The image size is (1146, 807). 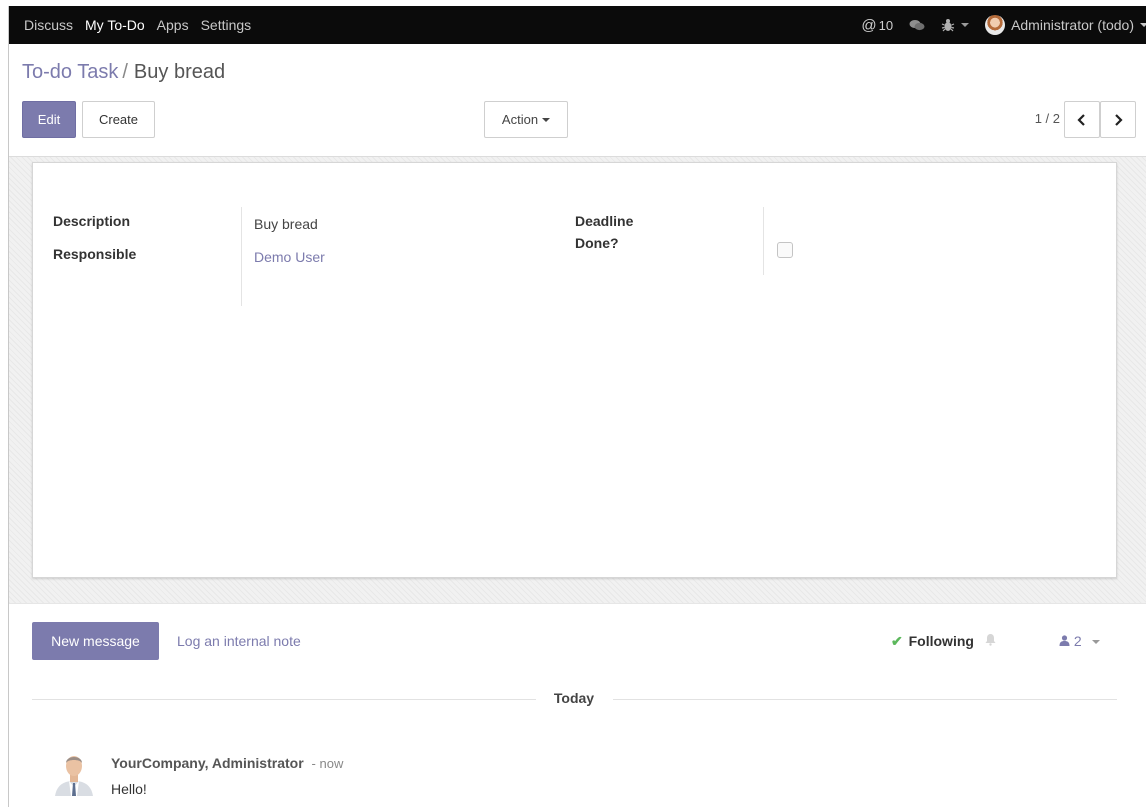 What do you see at coordinates (604, 221) in the screenshot?
I see `deadline-label: Deadline` at bounding box center [604, 221].